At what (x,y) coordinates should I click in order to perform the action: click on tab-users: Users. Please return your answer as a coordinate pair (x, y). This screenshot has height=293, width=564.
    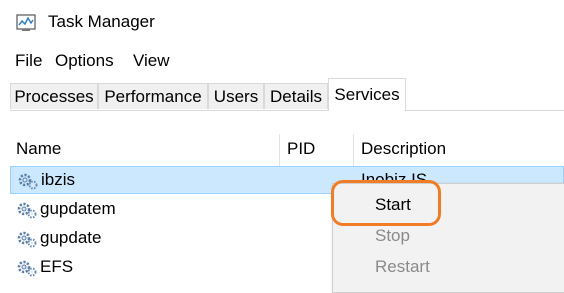
    Looking at the image, I should click on (236, 96).